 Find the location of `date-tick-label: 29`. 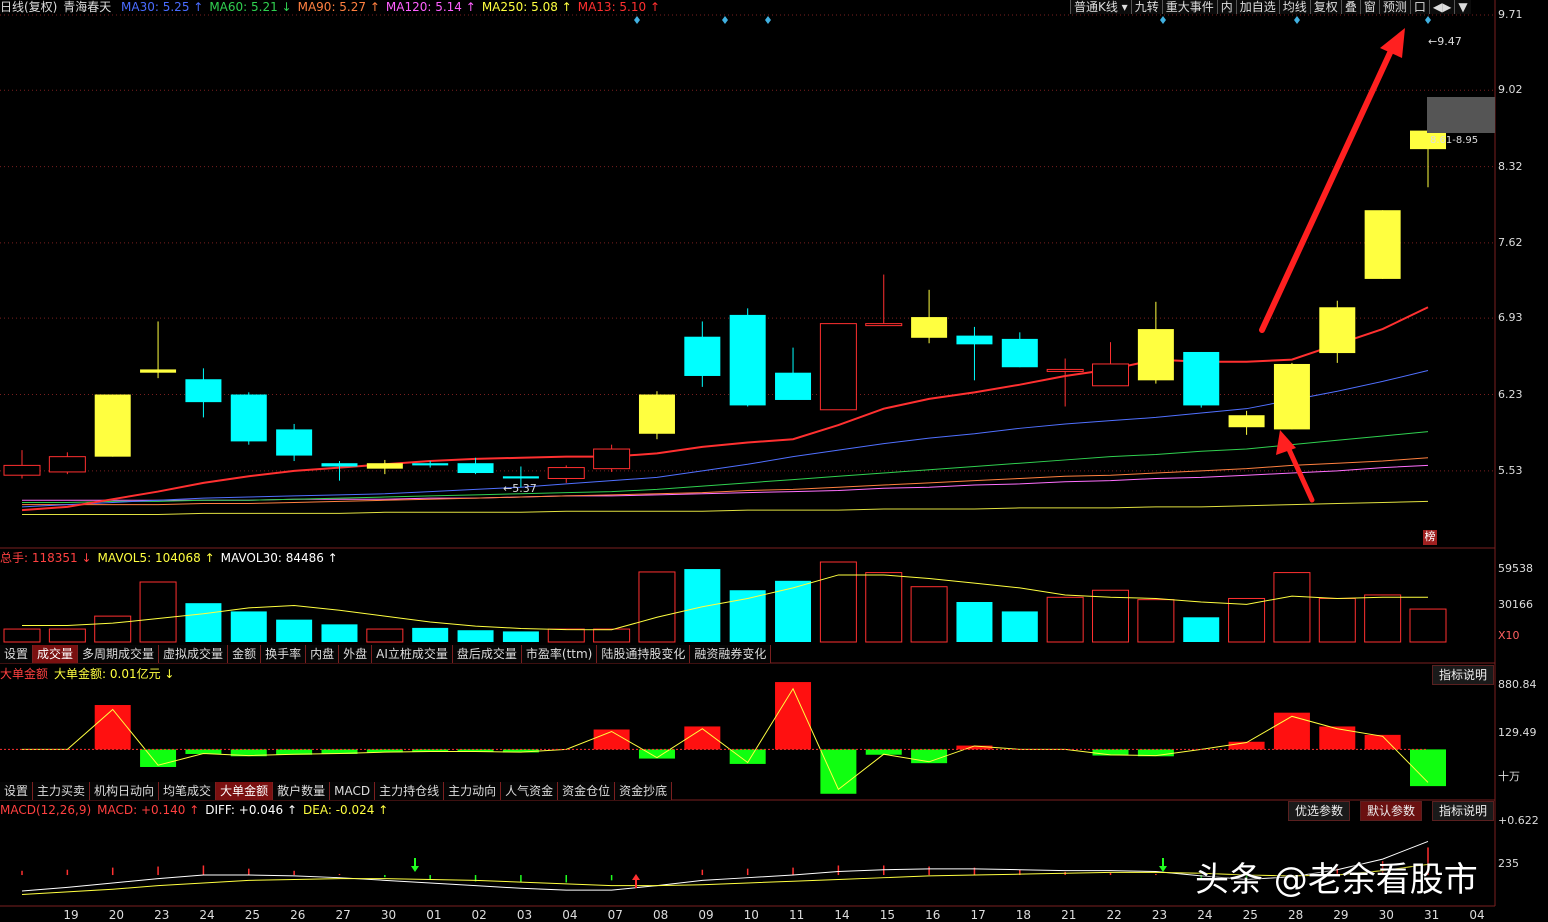

date-tick-label: 29 is located at coordinates (1341, 915).